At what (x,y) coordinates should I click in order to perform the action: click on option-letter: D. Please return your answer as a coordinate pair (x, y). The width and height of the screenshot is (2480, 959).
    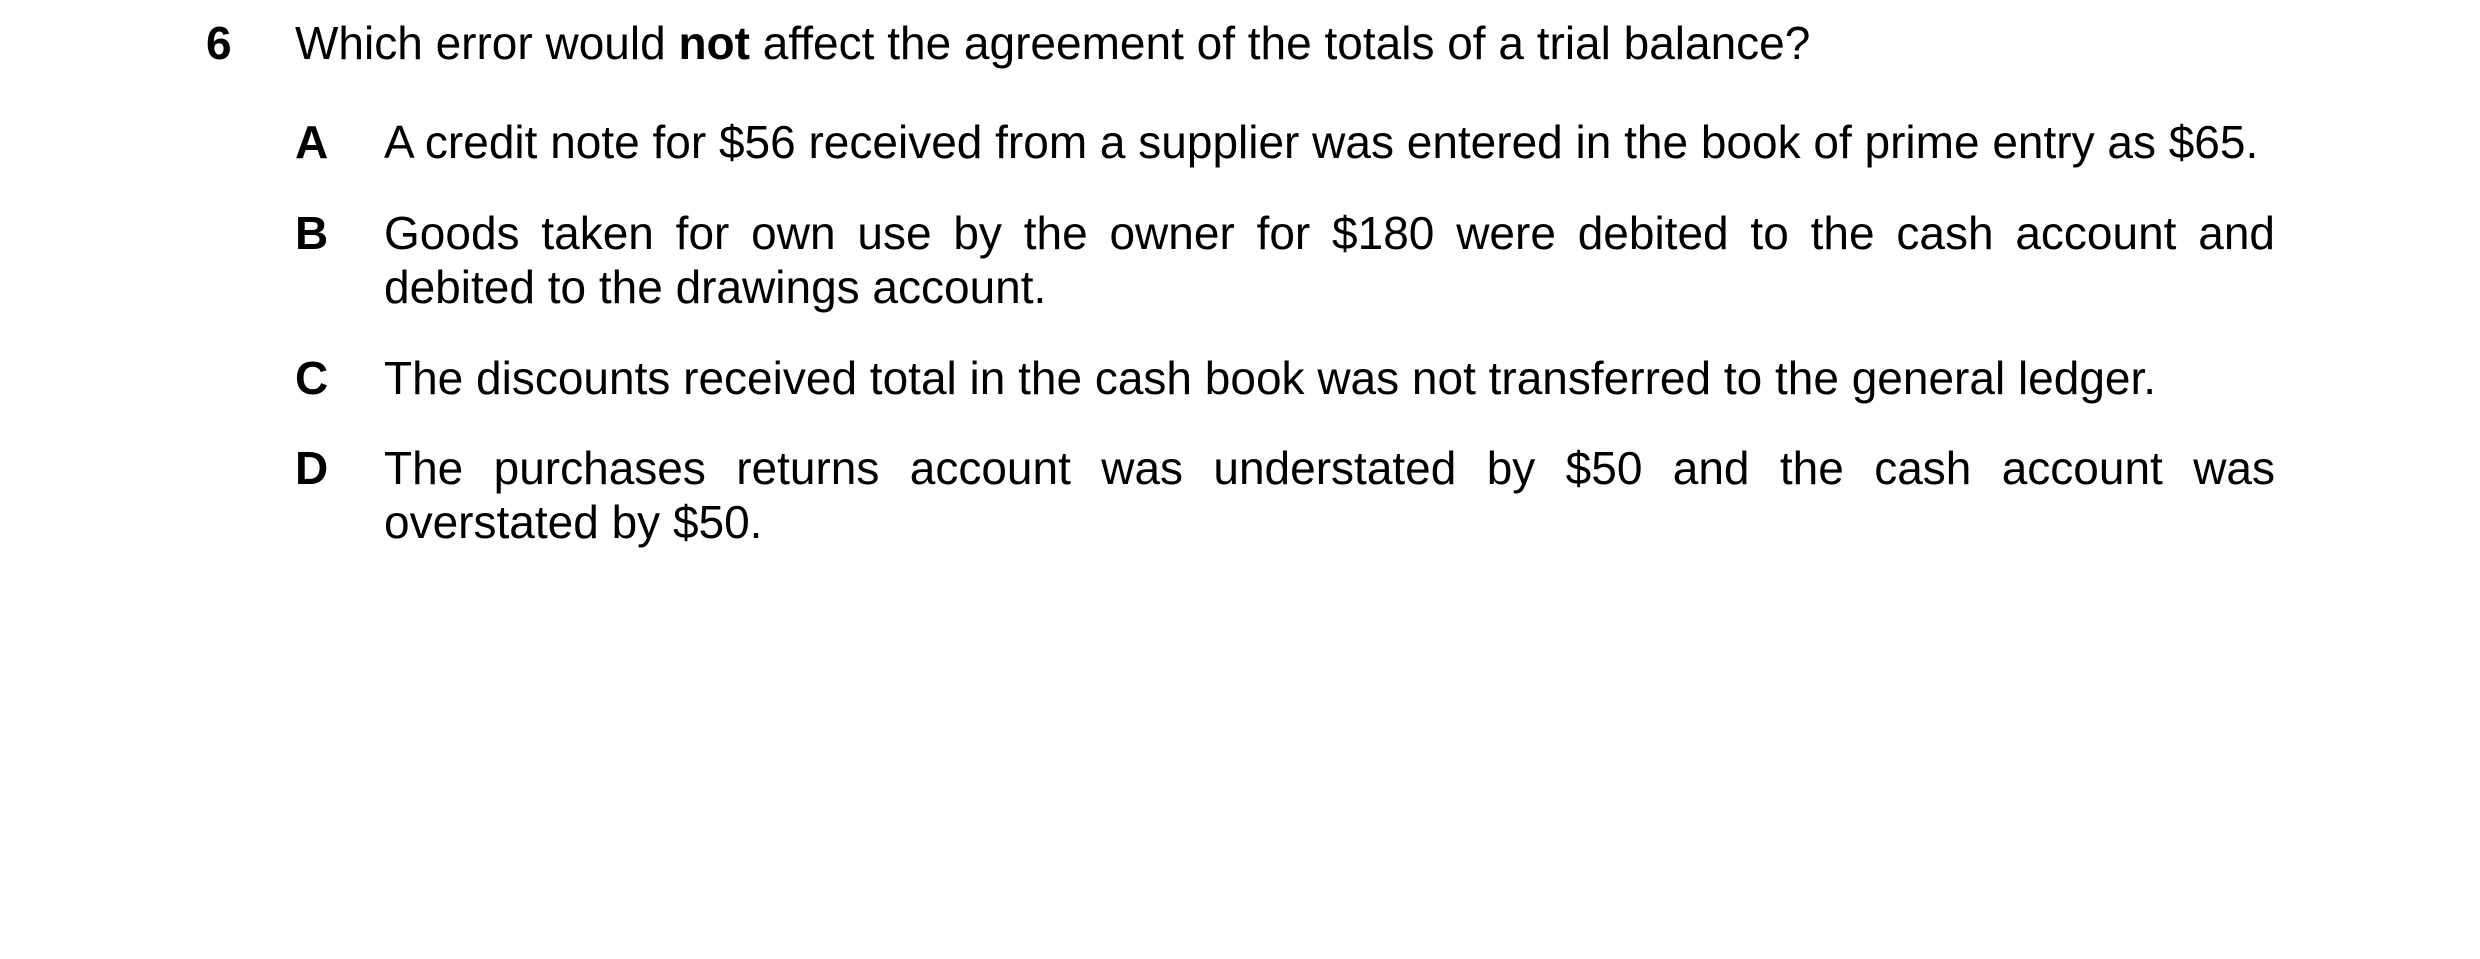
    Looking at the image, I should click on (312, 468).